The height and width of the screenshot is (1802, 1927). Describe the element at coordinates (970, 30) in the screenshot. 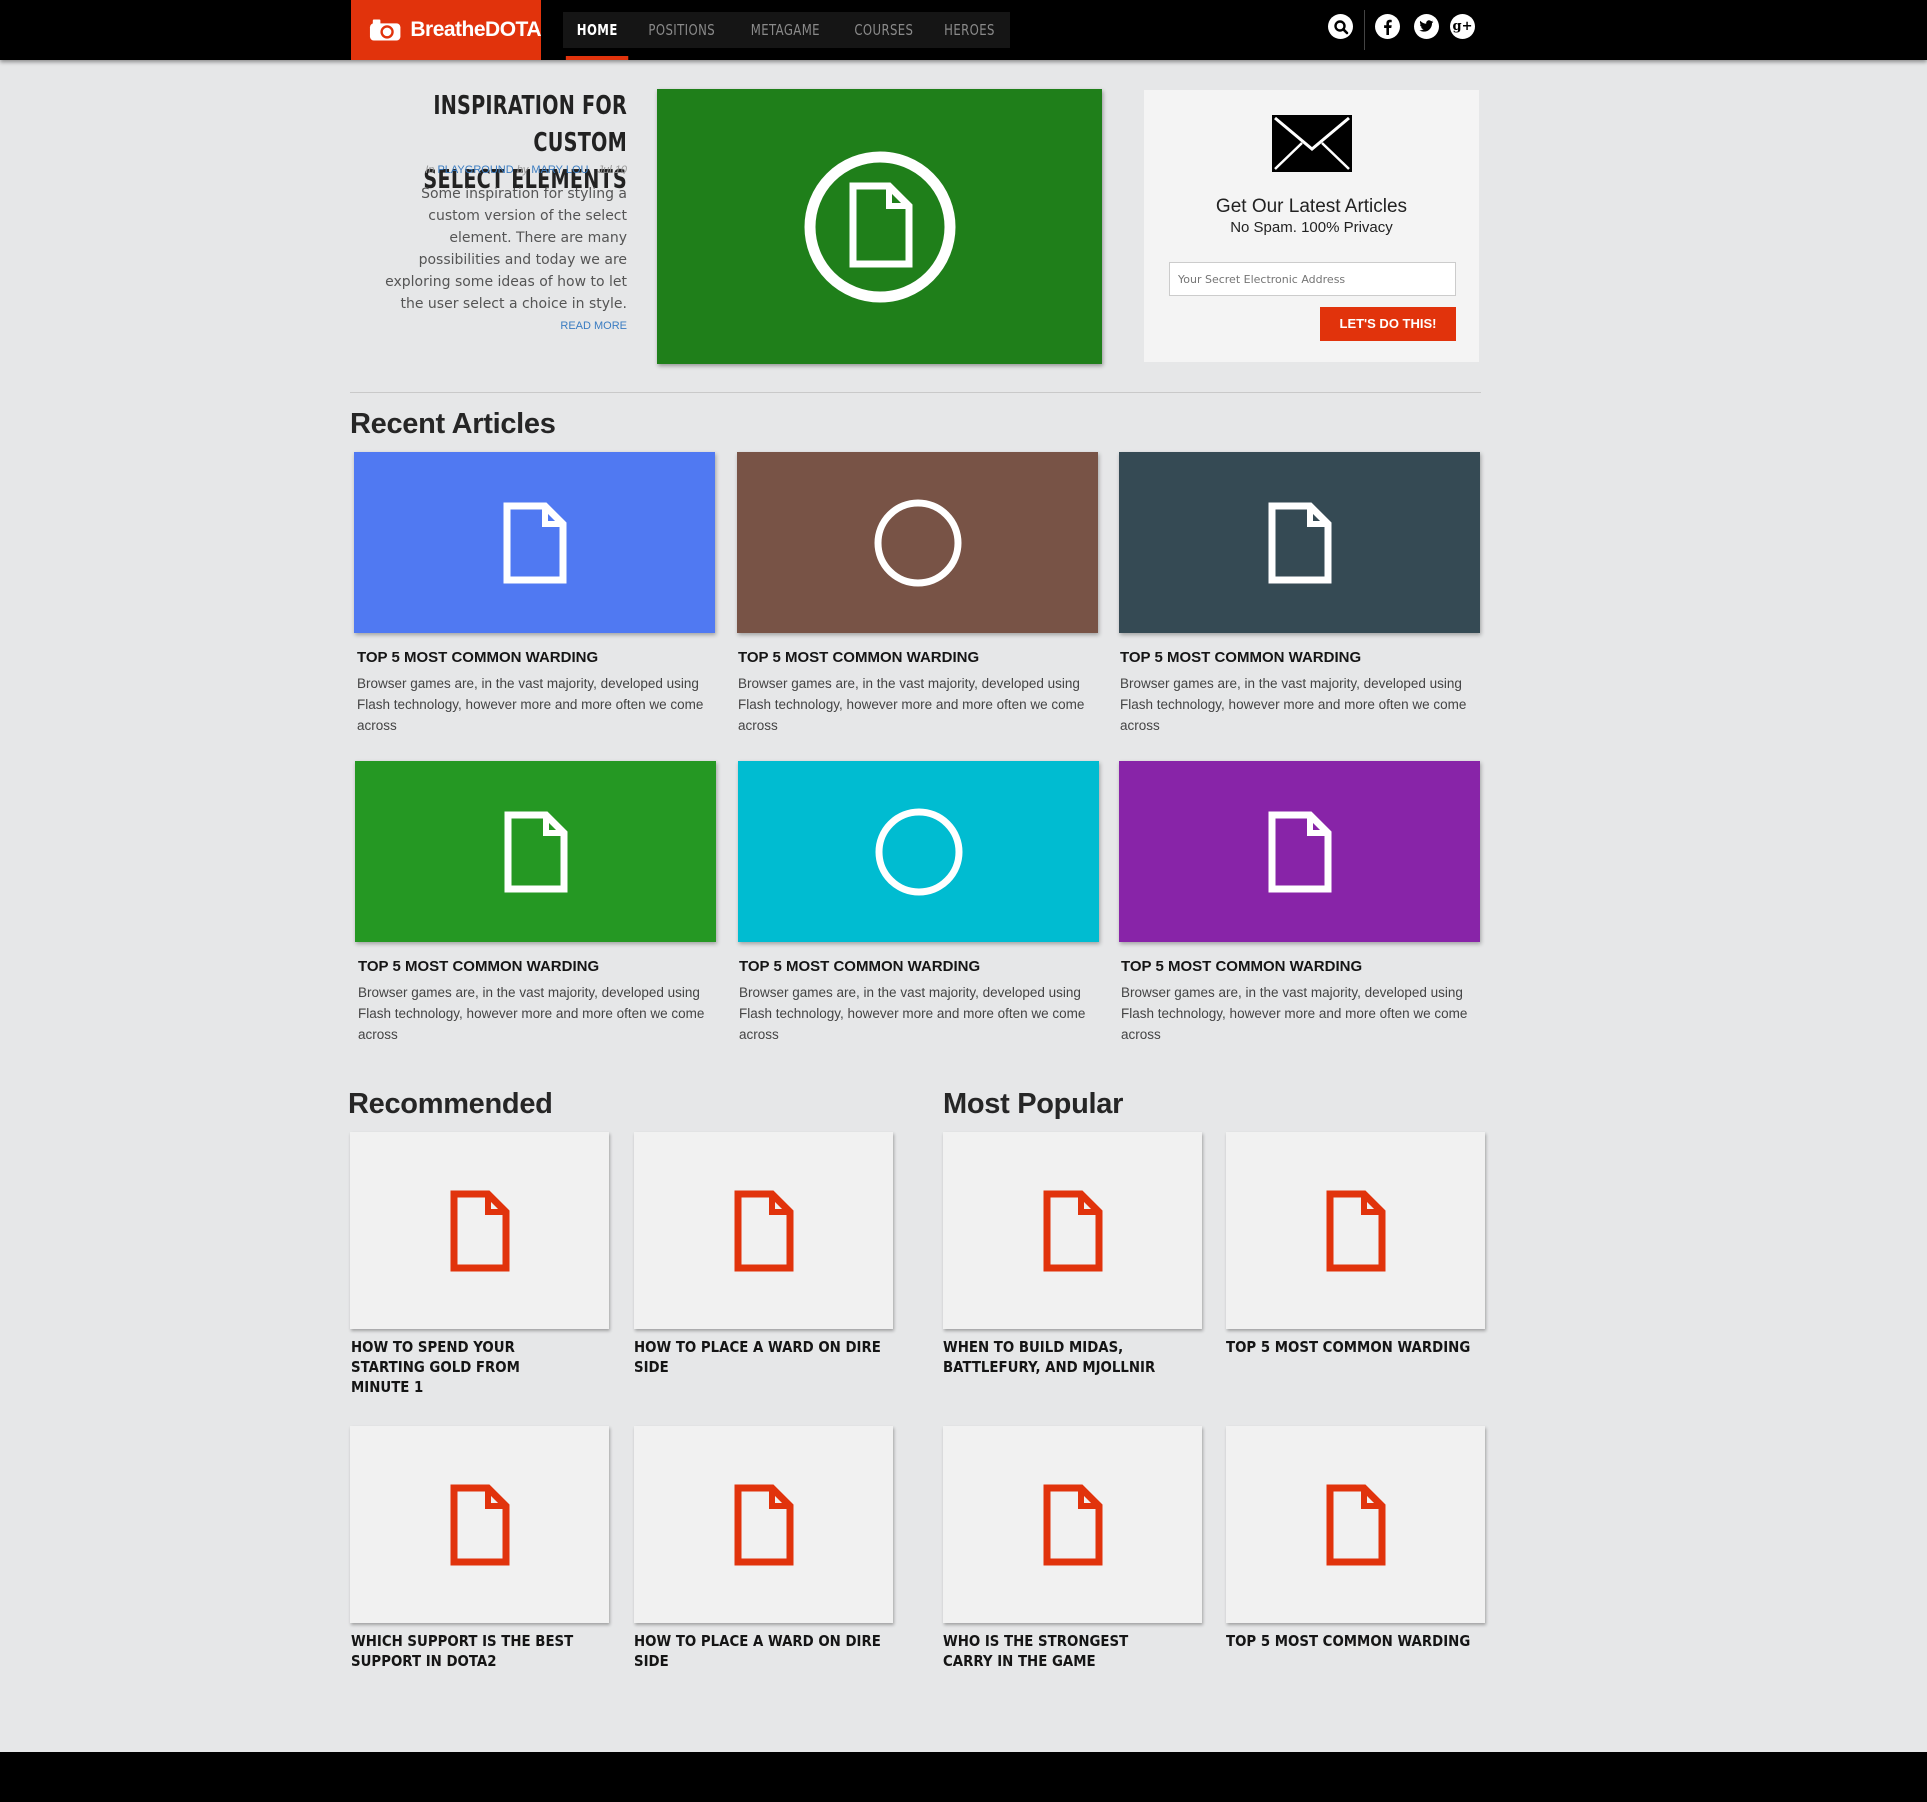

I see `nav-heroes: HEROES` at that location.